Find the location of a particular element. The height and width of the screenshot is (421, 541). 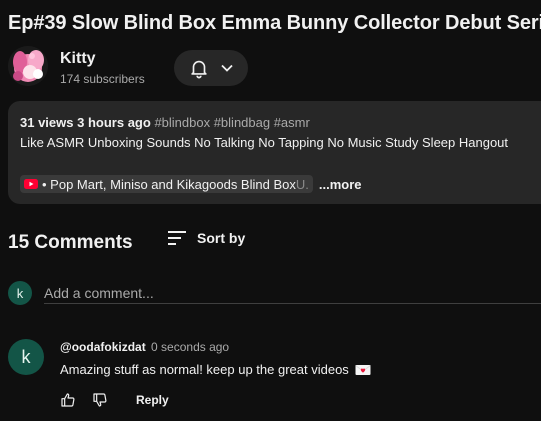

notification-bell-button is located at coordinates (211, 68).